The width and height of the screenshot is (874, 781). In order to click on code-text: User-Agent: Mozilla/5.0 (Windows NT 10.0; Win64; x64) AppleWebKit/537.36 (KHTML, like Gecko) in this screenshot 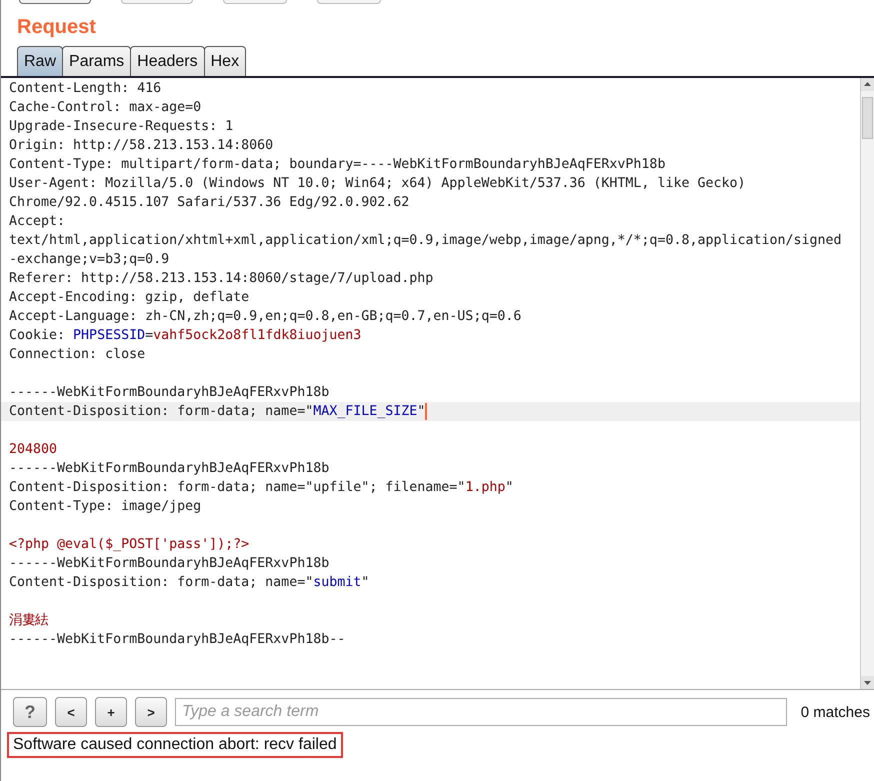, I will do `click(377, 184)`.